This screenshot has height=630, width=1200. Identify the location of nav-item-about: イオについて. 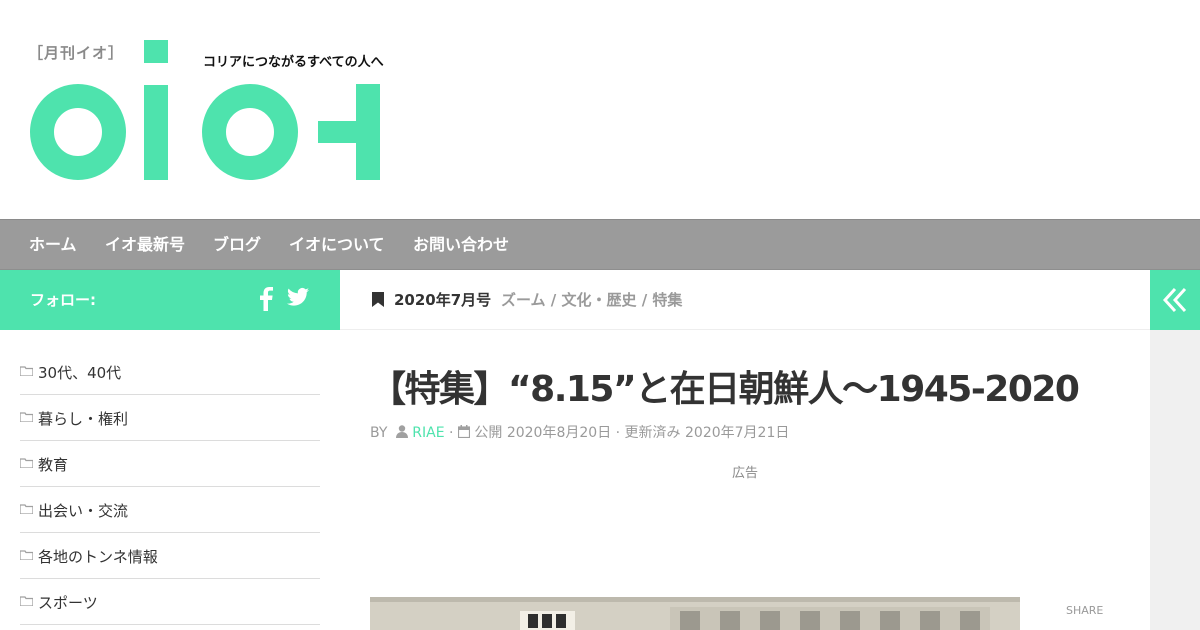
(337, 245).